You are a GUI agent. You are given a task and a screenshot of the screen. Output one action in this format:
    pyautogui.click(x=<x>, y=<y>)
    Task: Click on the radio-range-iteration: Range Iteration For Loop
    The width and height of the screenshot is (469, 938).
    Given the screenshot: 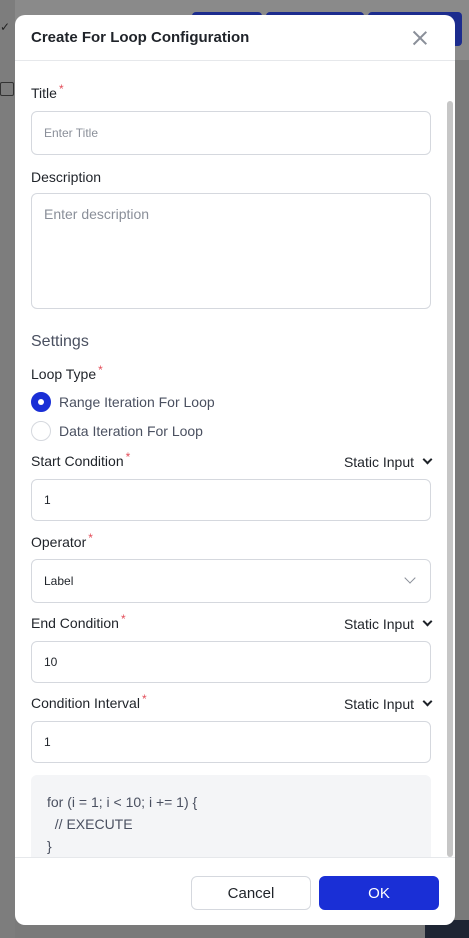 What is the action you would take?
    pyautogui.click(x=123, y=402)
    